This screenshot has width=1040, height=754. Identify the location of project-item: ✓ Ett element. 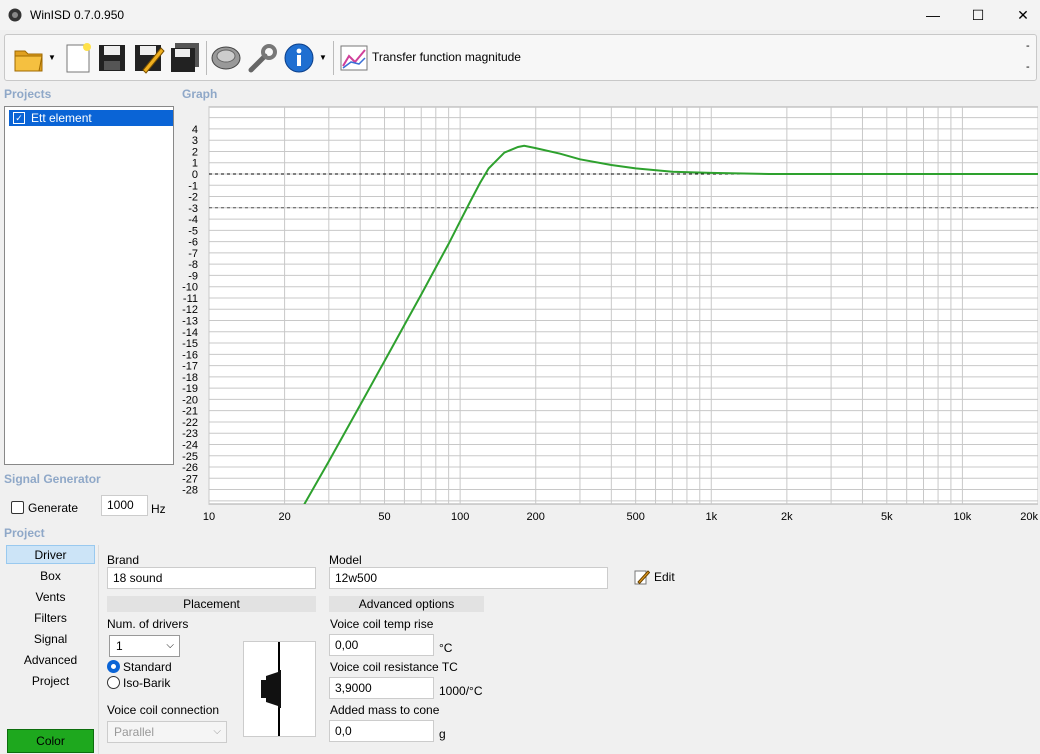
(91, 118).